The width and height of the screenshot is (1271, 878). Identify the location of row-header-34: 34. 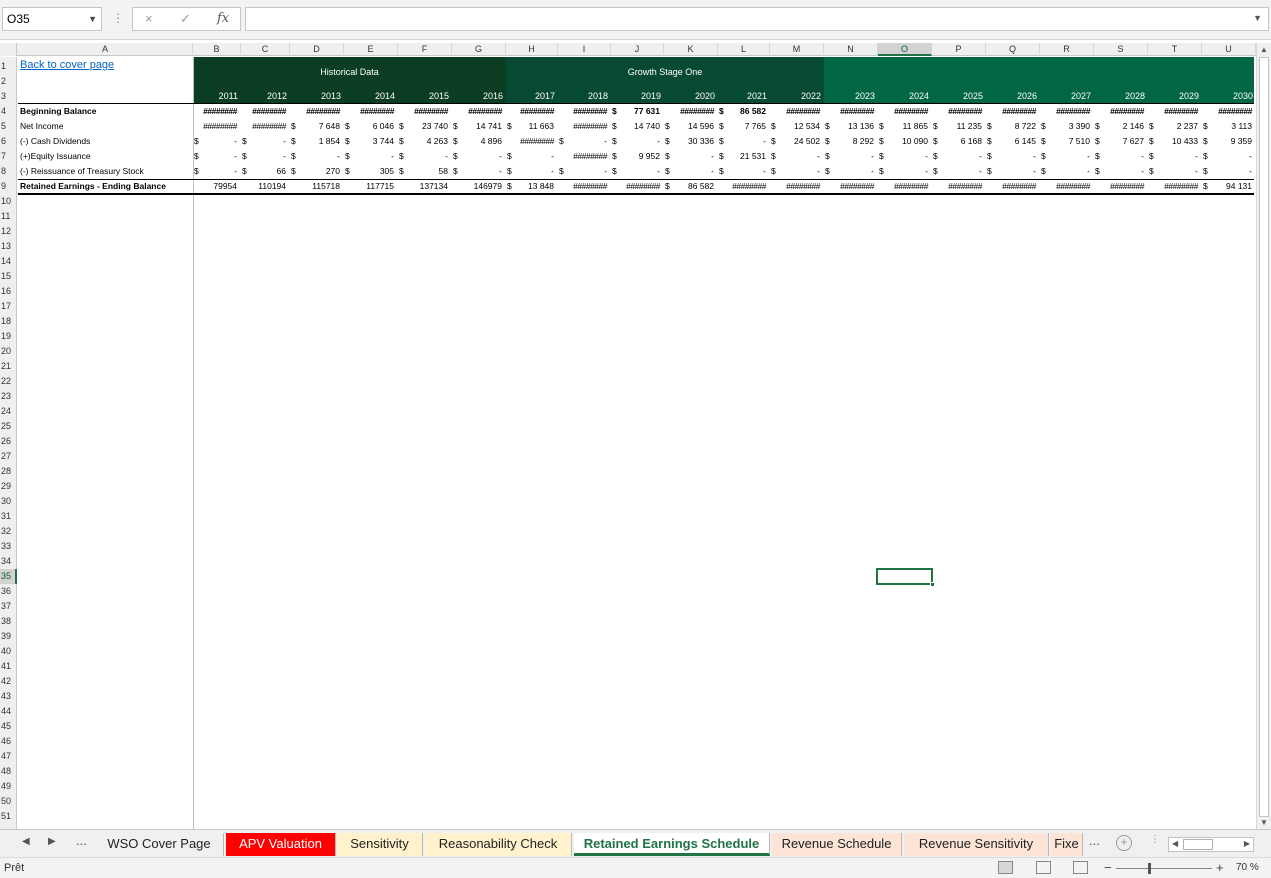
(8, 561).